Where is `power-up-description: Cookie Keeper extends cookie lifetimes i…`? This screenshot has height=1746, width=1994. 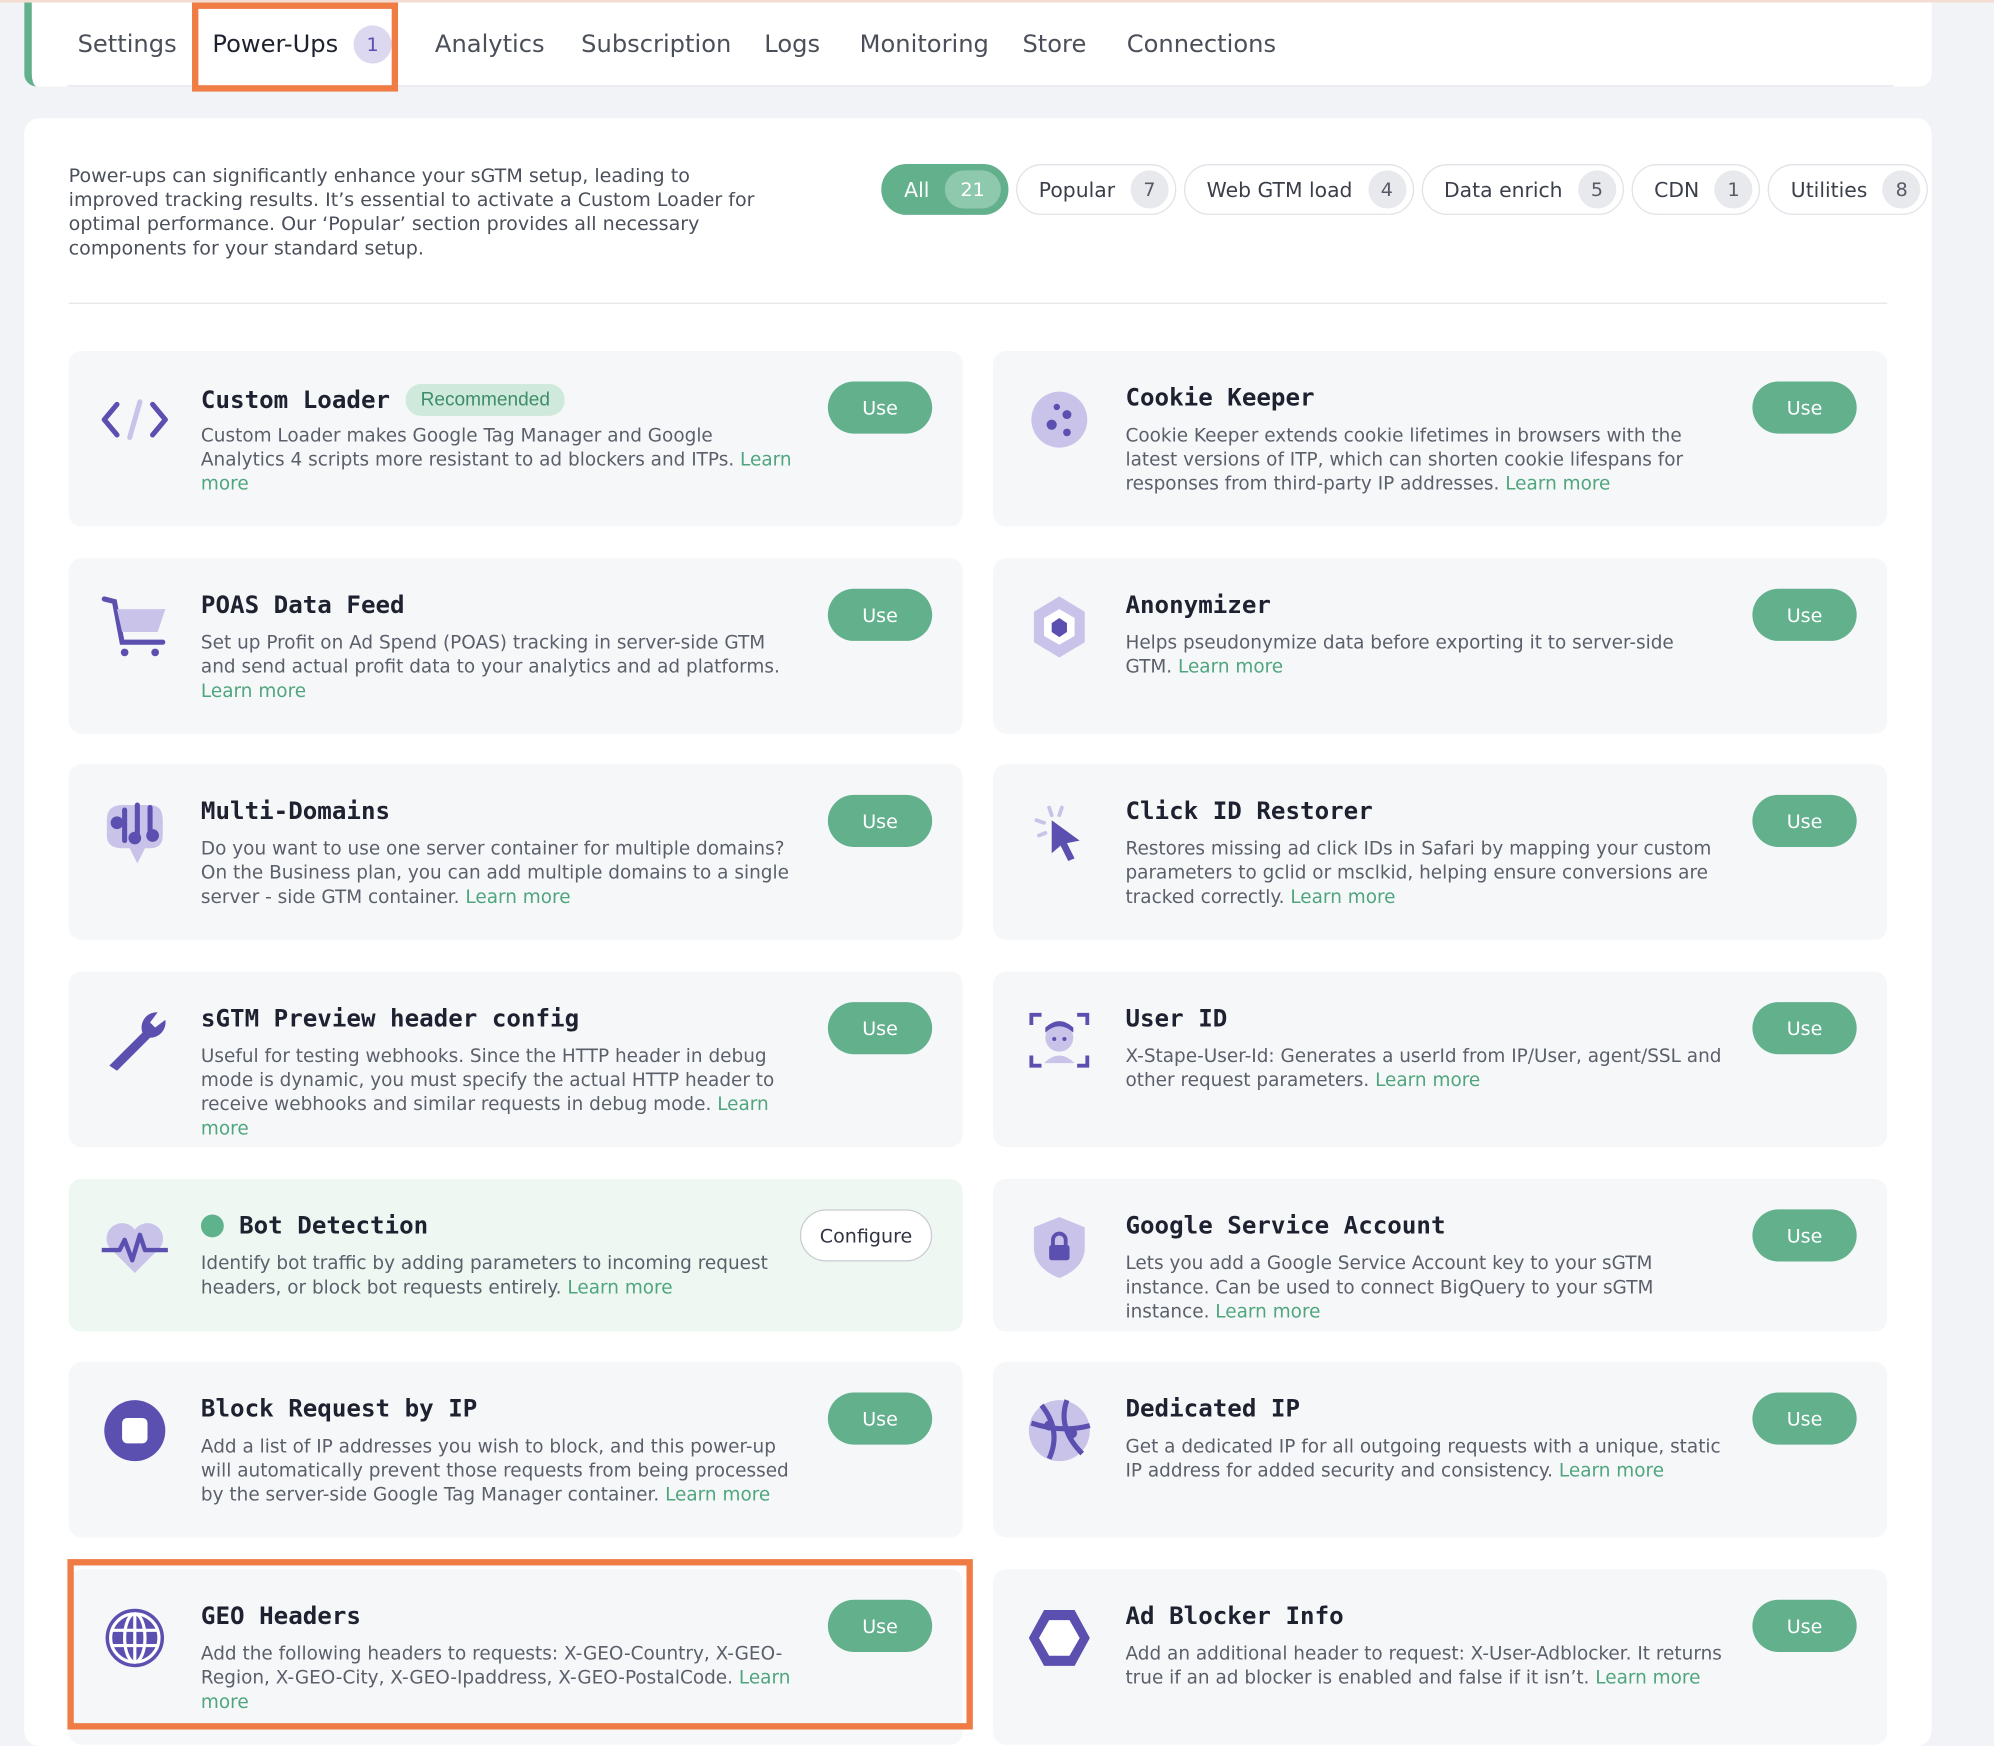
power-up-description: Cookie Keeper extends cookie lifetimes i… is located at coordinates (1404, 460).